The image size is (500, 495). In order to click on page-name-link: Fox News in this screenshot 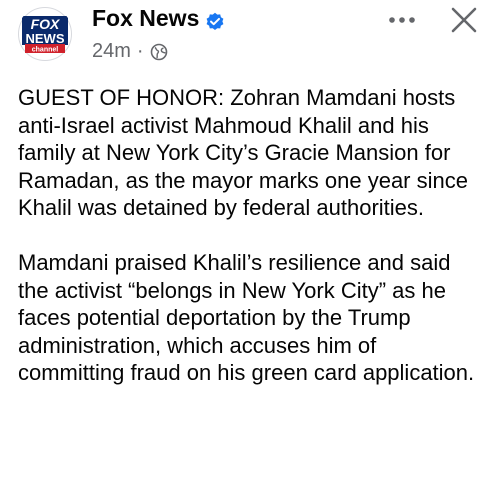, I will do `click(158, 18)`.